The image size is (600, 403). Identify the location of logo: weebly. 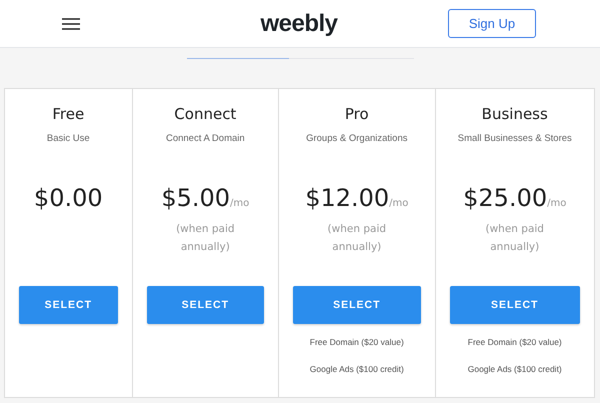
(299, 24).